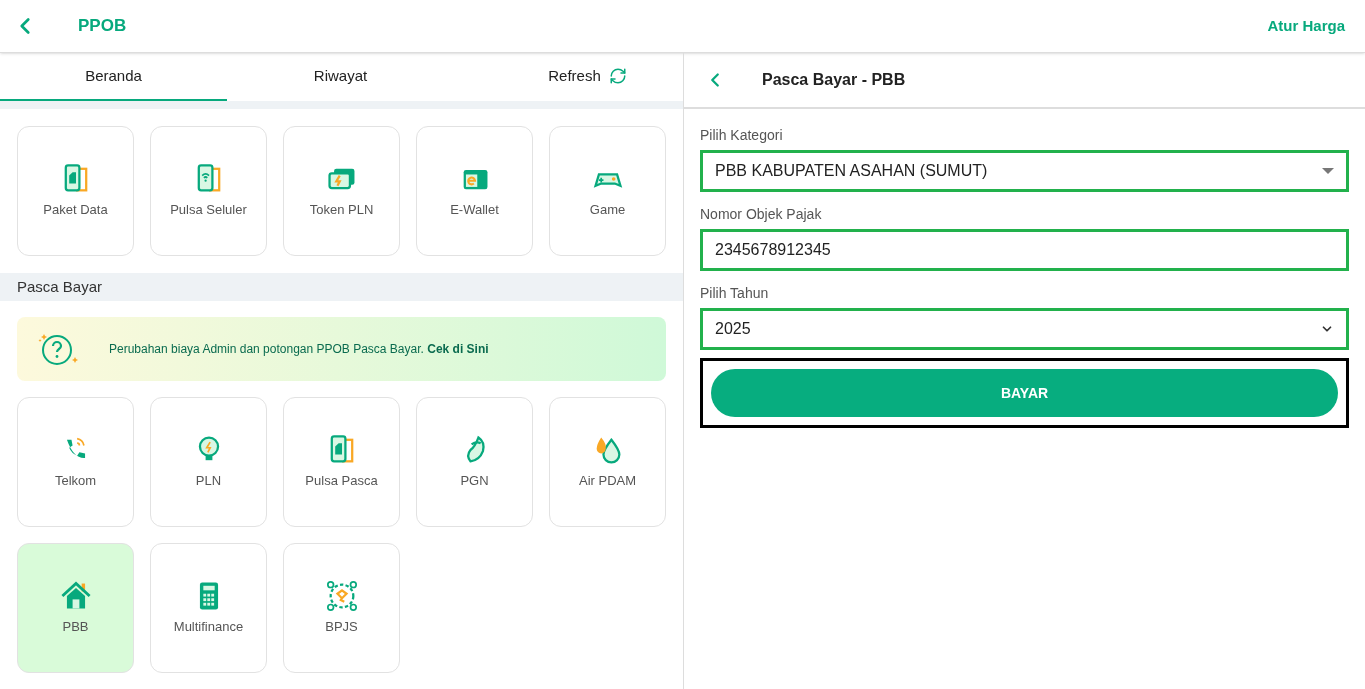  What do you see at coordinates (299, 349) in the screenshot?
I see `banner-text: Perubahan biaya Admin dan potongan PPOB Pasca Bayar. Cek di Sini` at bounding box center [299, 349].